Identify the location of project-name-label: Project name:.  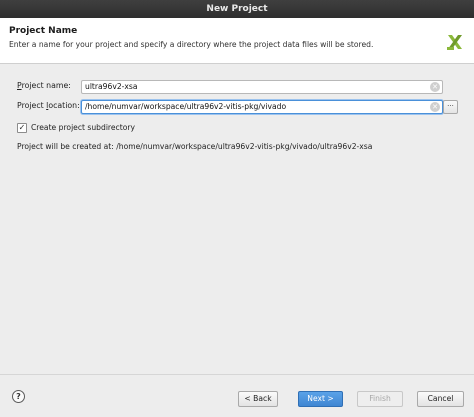
(44, 85).